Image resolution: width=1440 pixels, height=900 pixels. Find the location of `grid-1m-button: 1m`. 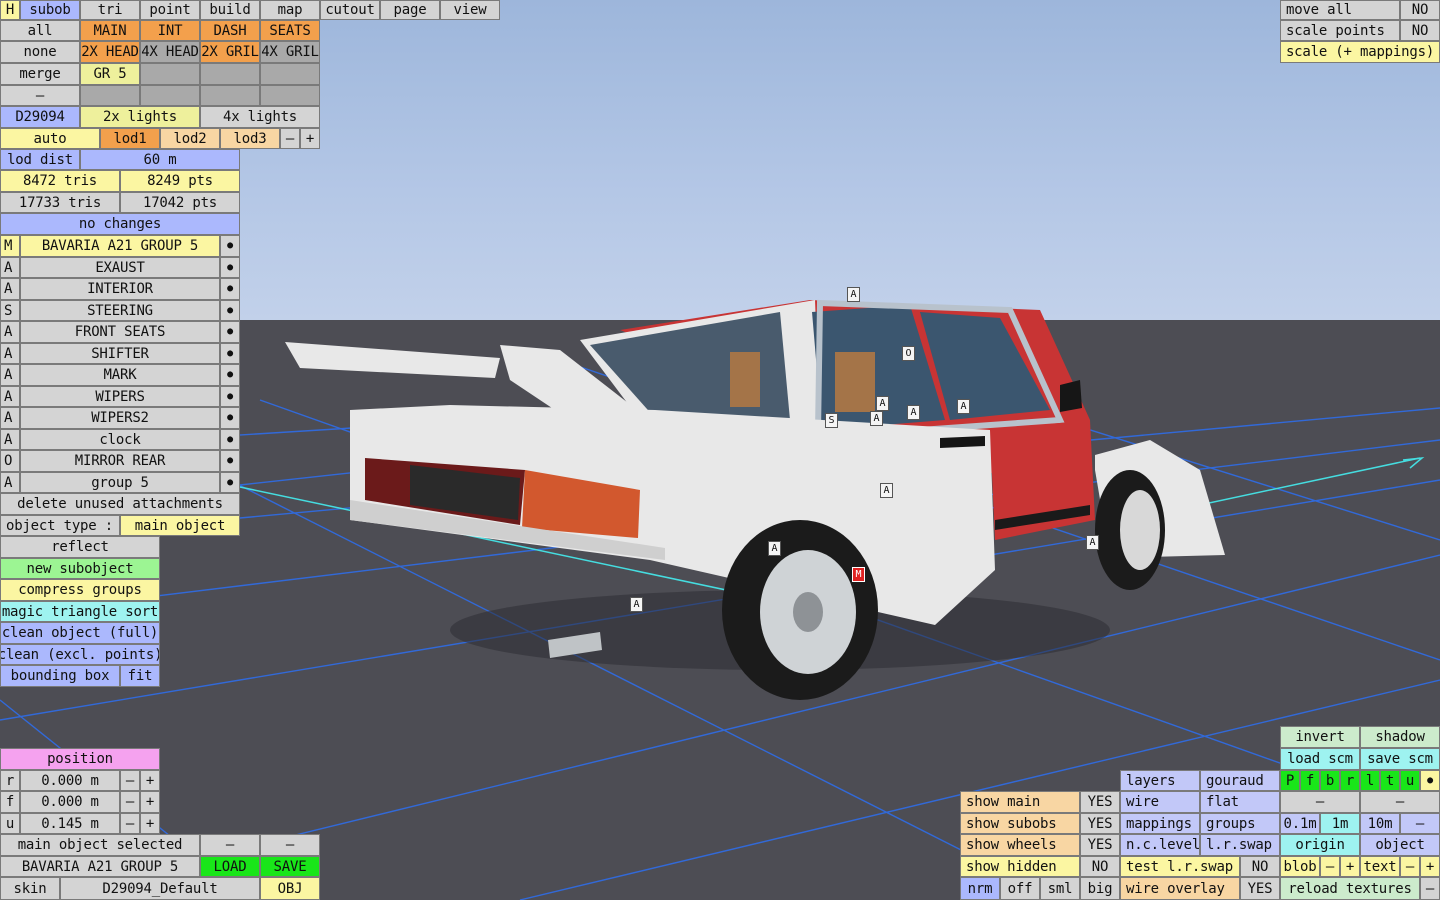

grid-1m-button: 1m is located at coordinates (1340, 823).